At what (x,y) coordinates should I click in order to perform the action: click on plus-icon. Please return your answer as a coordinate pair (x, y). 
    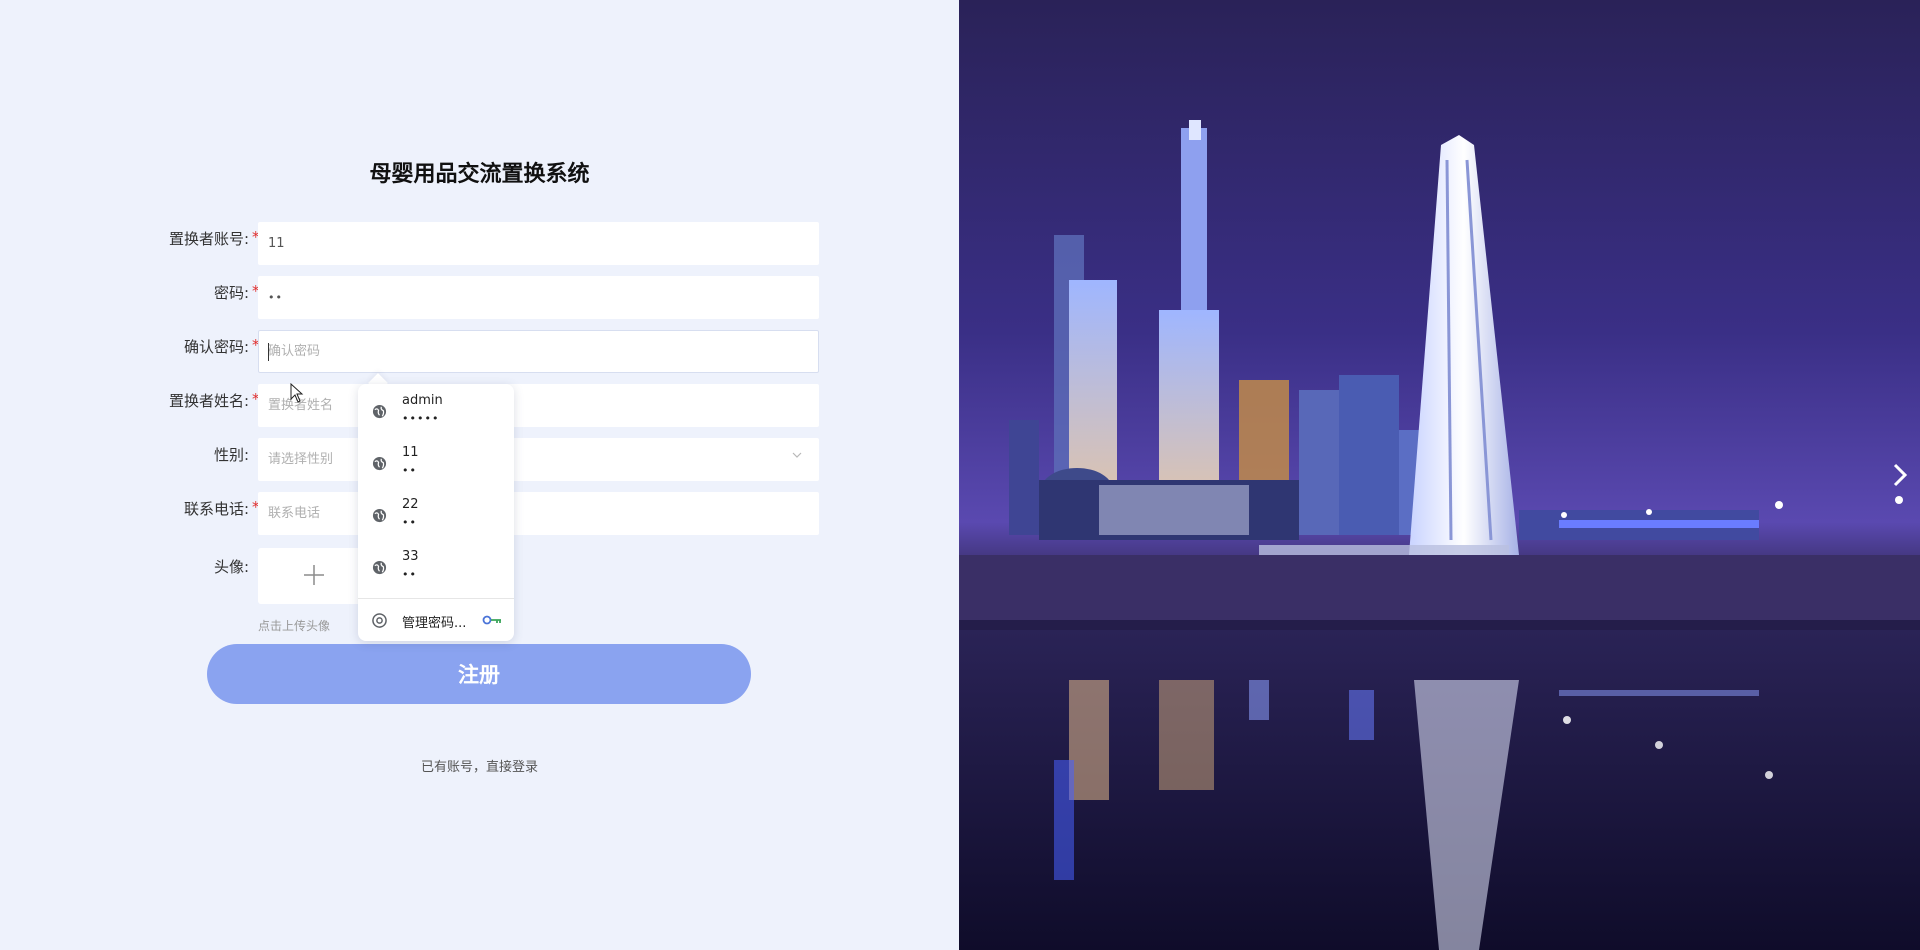
    Looking at the image, I should click on (314, 575).